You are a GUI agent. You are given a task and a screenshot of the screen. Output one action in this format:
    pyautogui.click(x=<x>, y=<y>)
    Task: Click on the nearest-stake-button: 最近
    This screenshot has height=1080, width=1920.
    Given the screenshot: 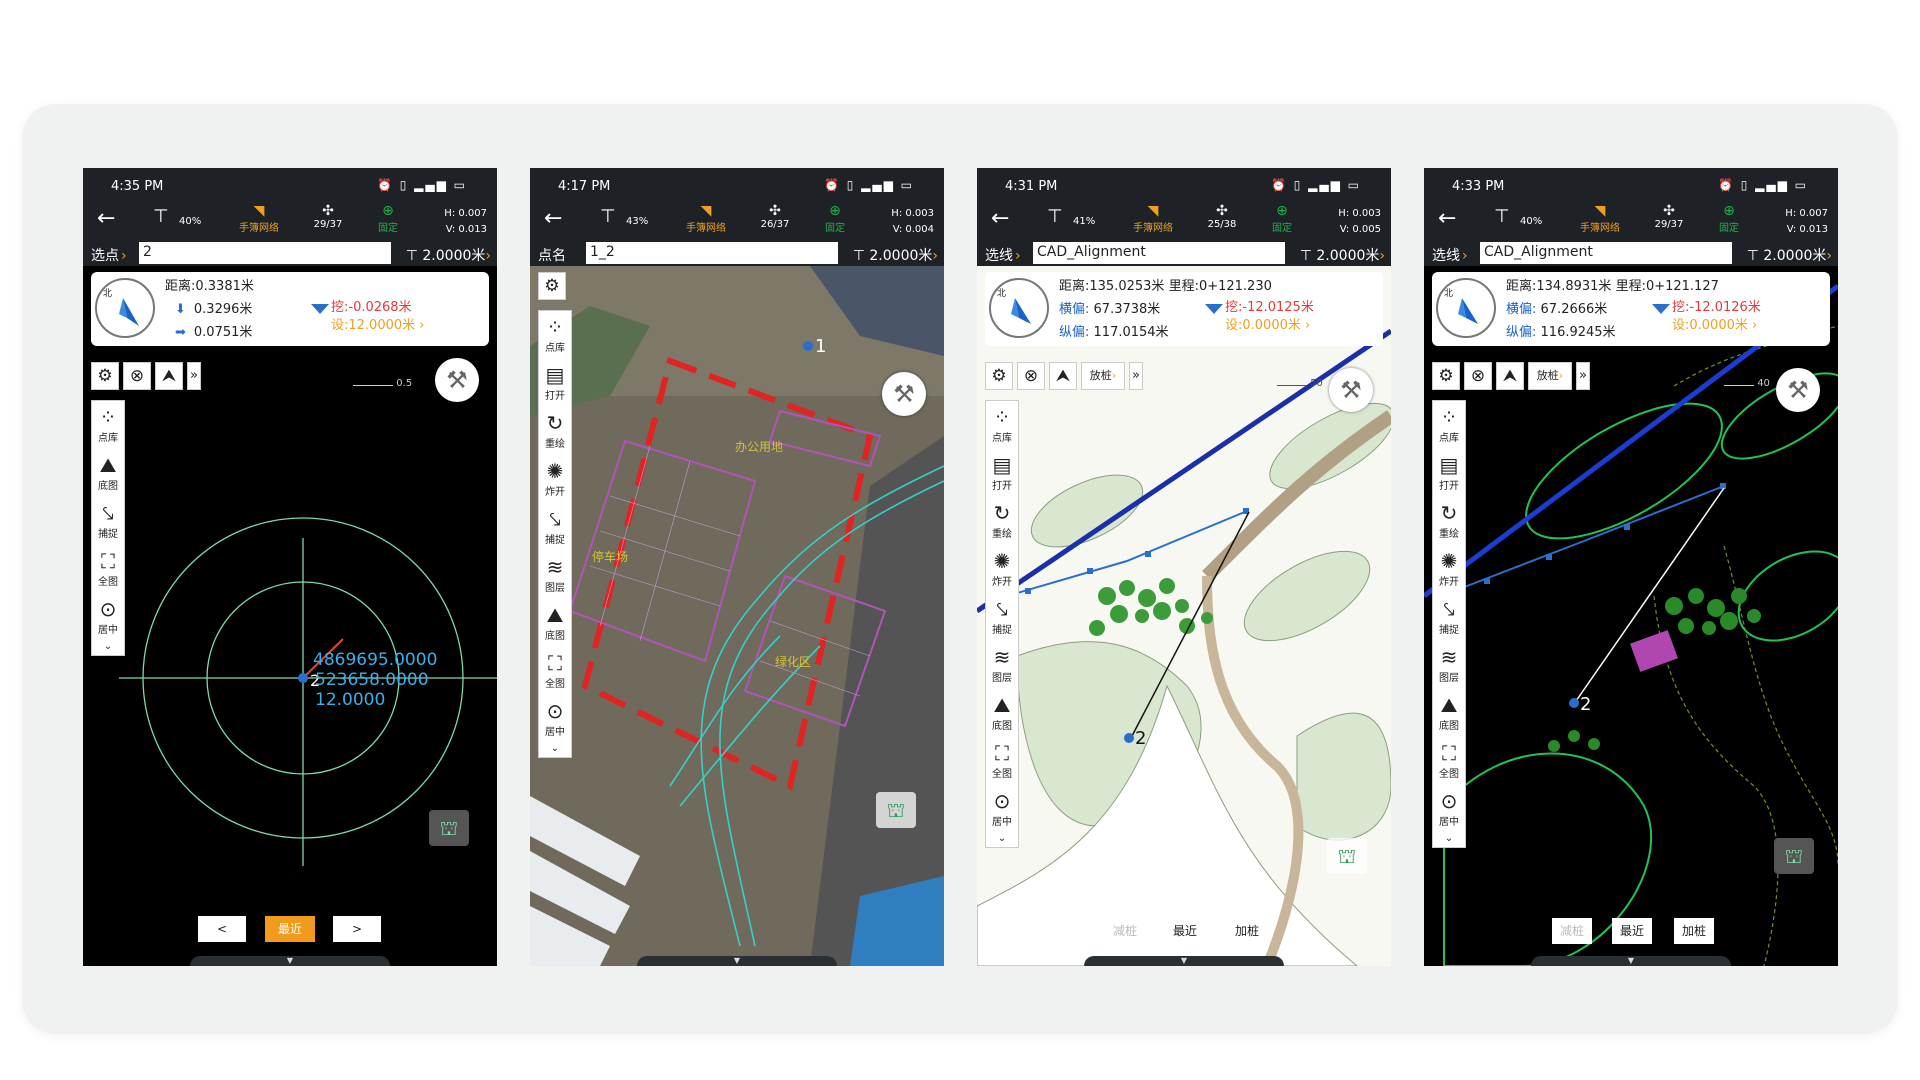 What is the action you would take?
    pyautogui.click(x=1632, y=931)
    